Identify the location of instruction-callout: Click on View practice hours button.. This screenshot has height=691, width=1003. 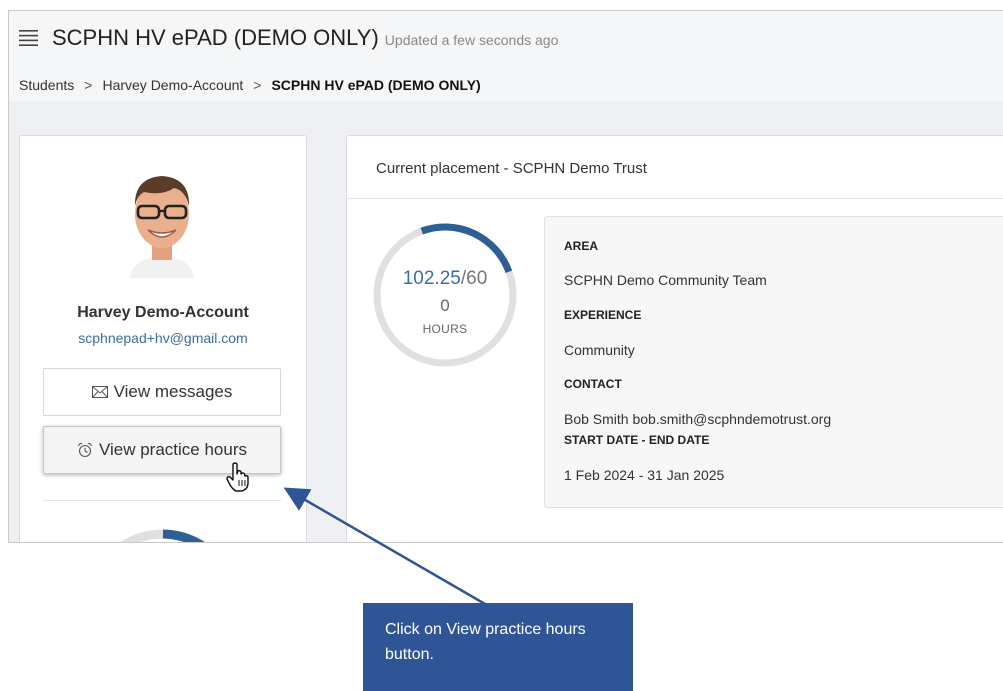
(498, 647).